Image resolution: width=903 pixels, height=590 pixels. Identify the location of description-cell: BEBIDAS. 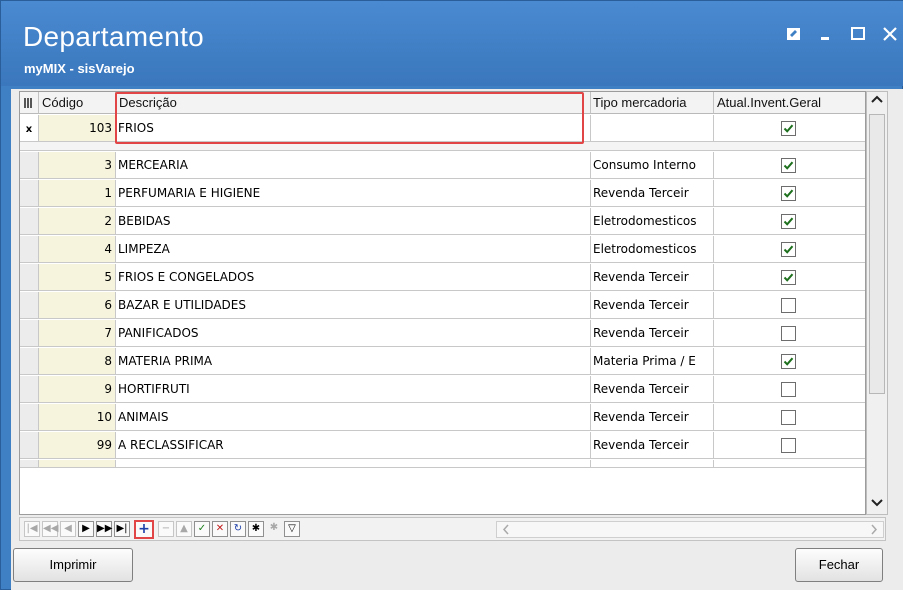
(353, 221).